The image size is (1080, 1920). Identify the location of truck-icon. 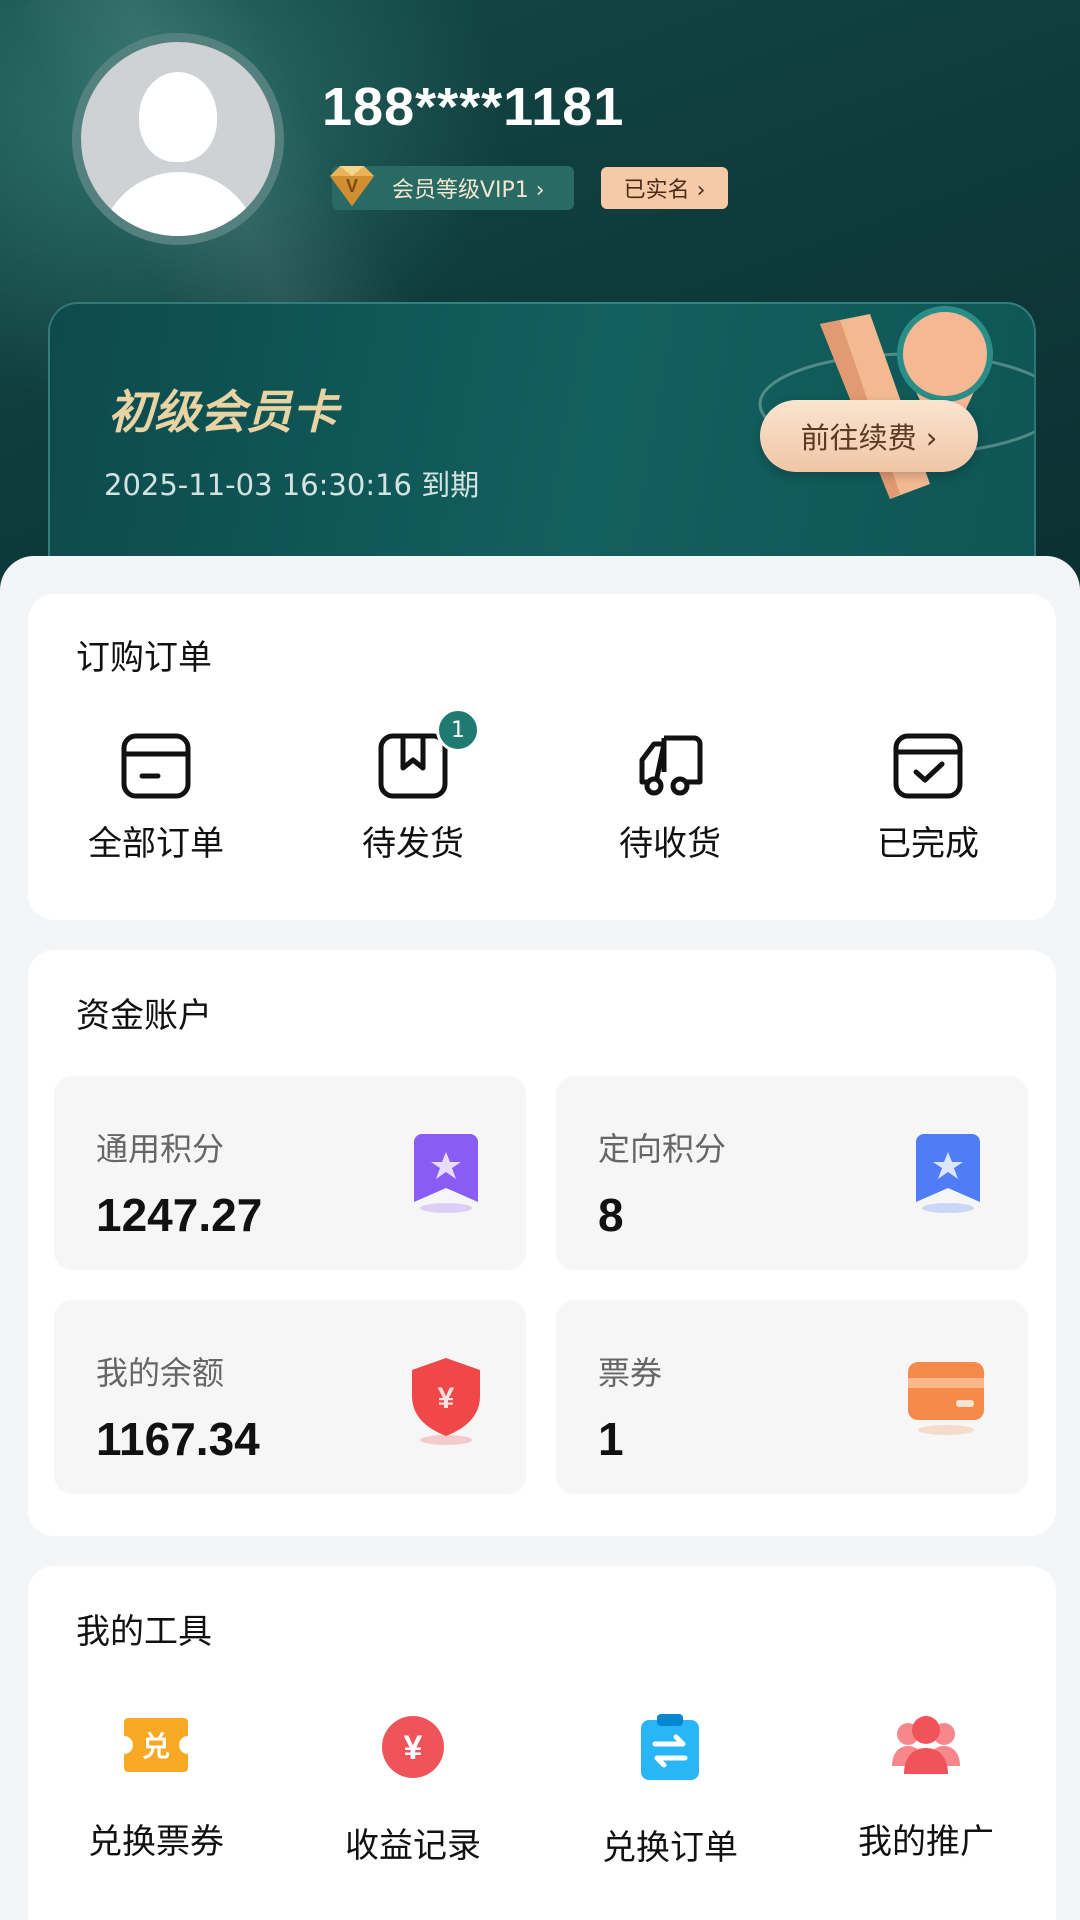
(671, 765).